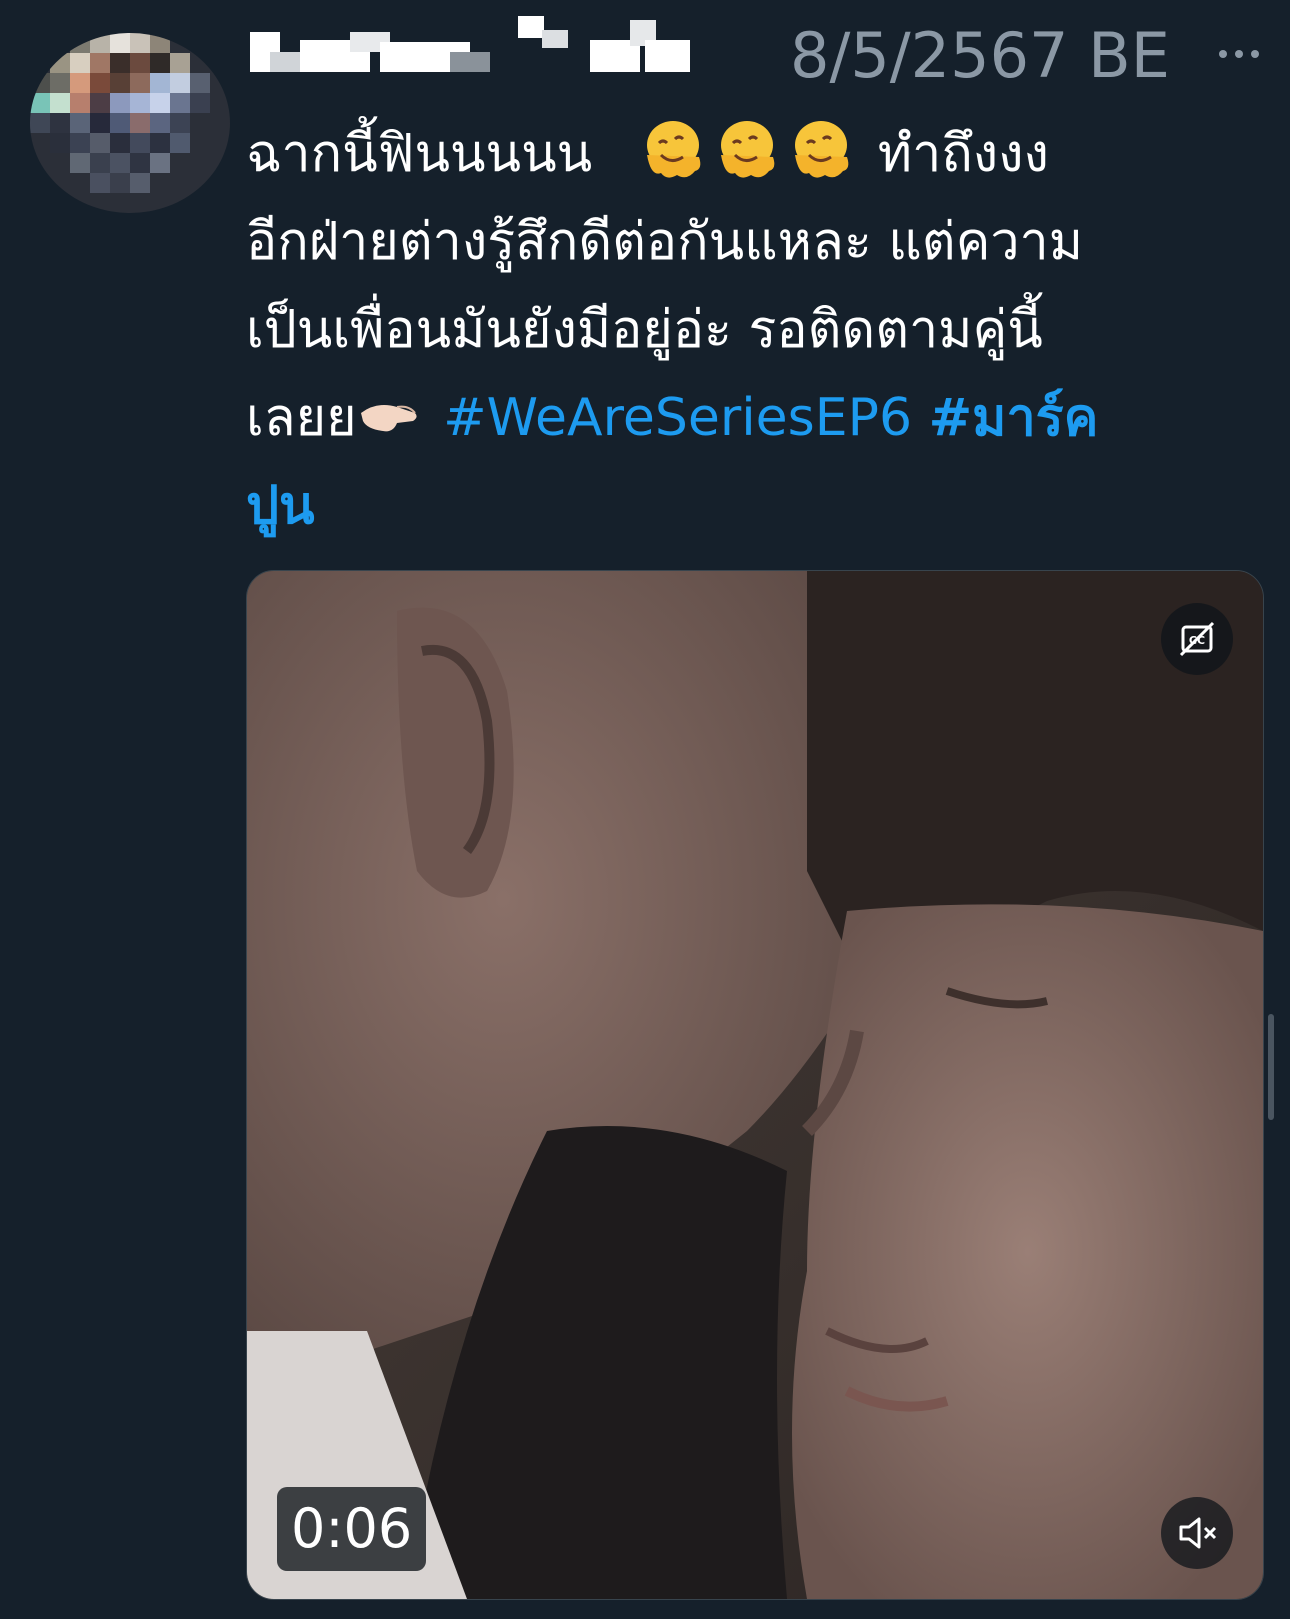 This screenshot has height=1619, width=1290. Describe the element at coordinates (389, 428) in the screenshot. I see `pinching-hand-emoji` at that location.